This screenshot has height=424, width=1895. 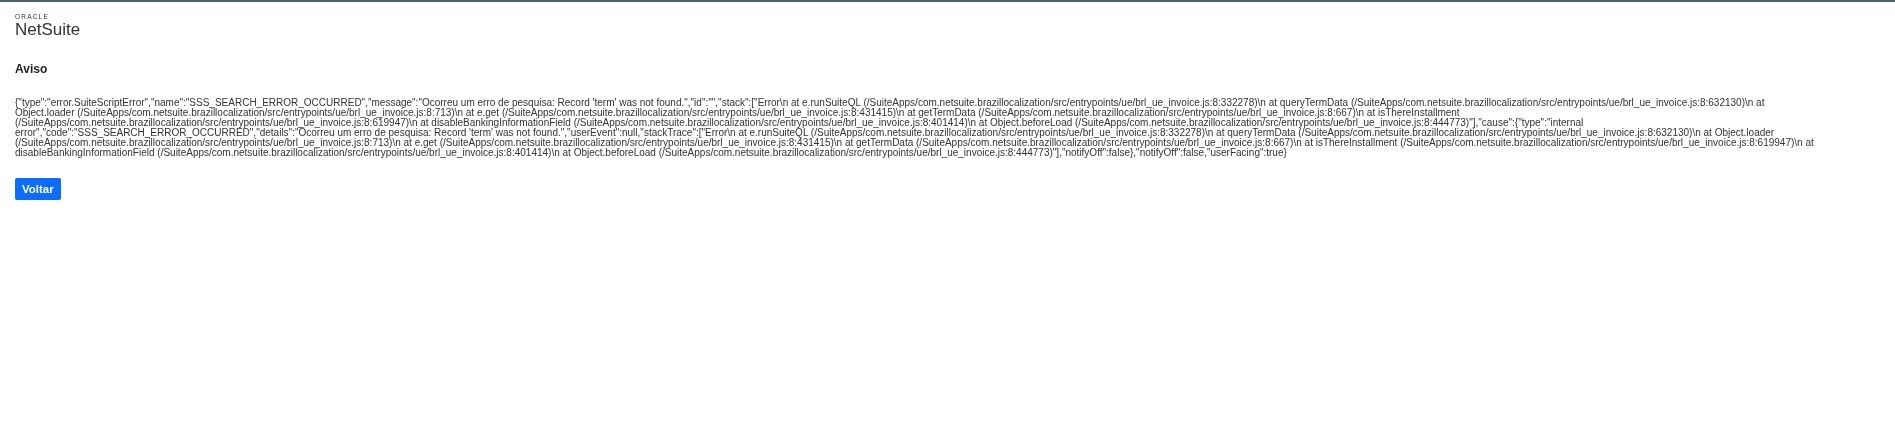 I want to click on back-button: Voltar, so click(x=38, y=189).